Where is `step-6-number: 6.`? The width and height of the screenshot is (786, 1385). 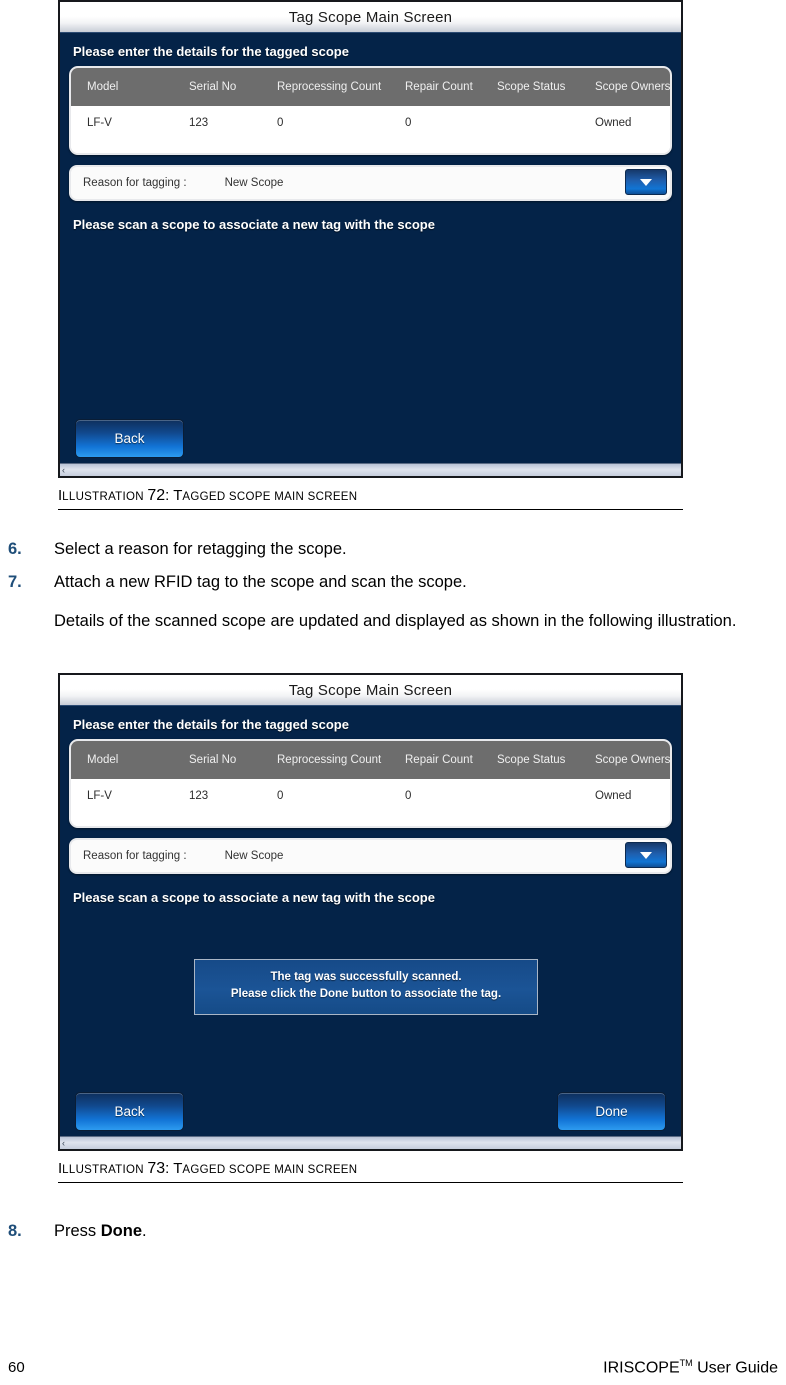 step-6-number: 6. is located at coordinates (15, 549).